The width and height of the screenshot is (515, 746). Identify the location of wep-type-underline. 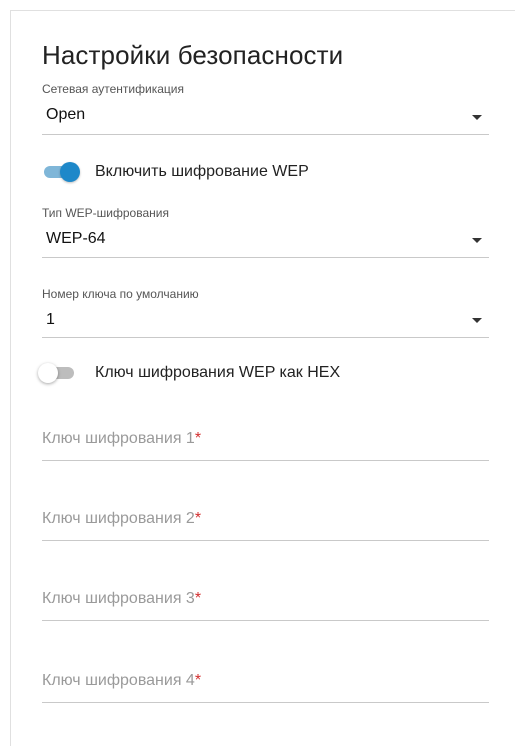
(265, 257).